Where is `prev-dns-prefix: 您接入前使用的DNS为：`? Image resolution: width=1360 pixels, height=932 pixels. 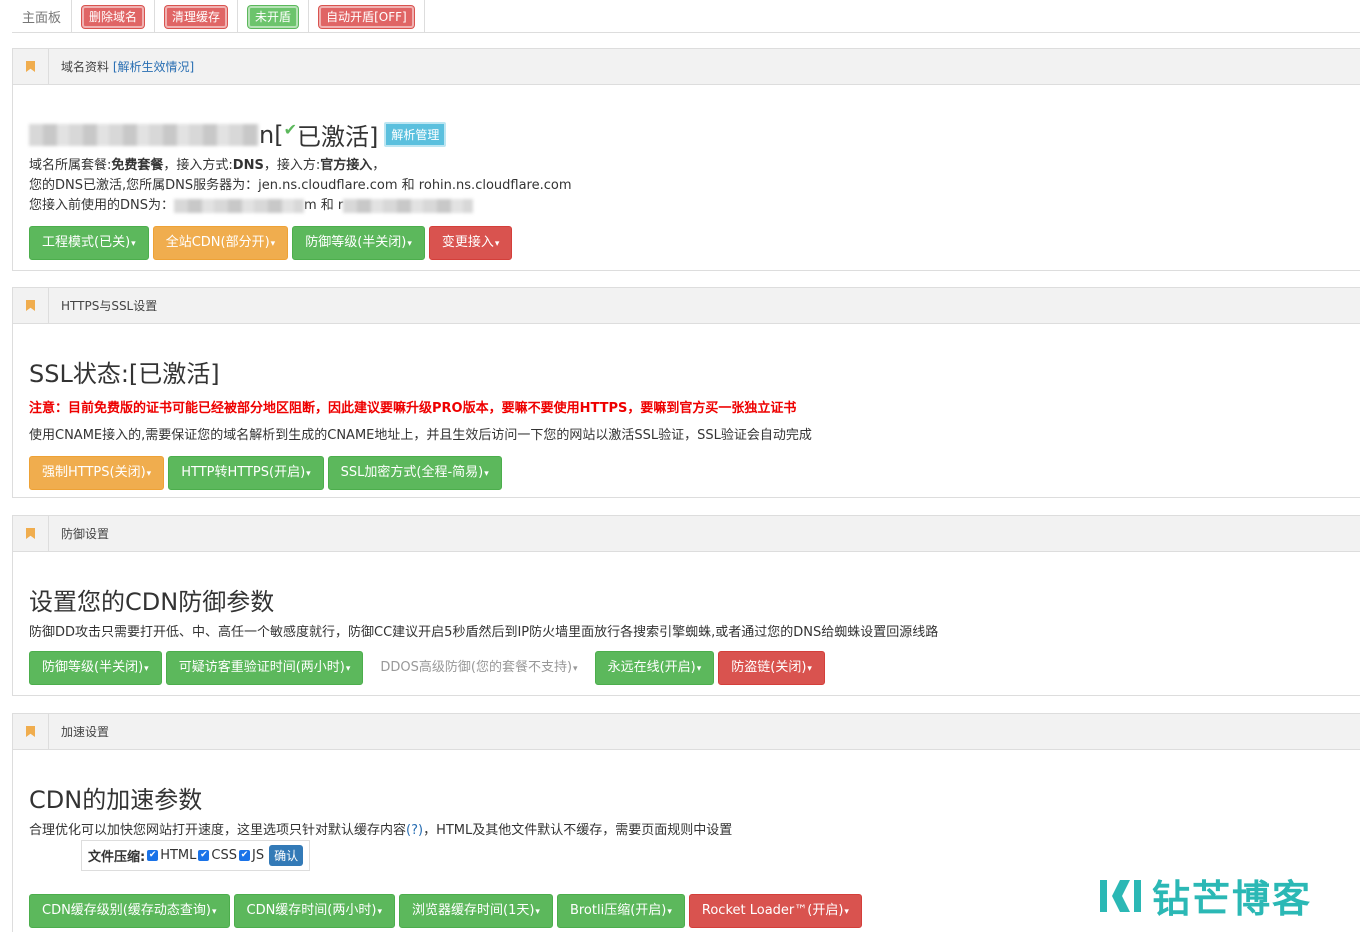
prev-dns-prefix: 您接入前使用的DNS为： is located at coordinates (101, 205).